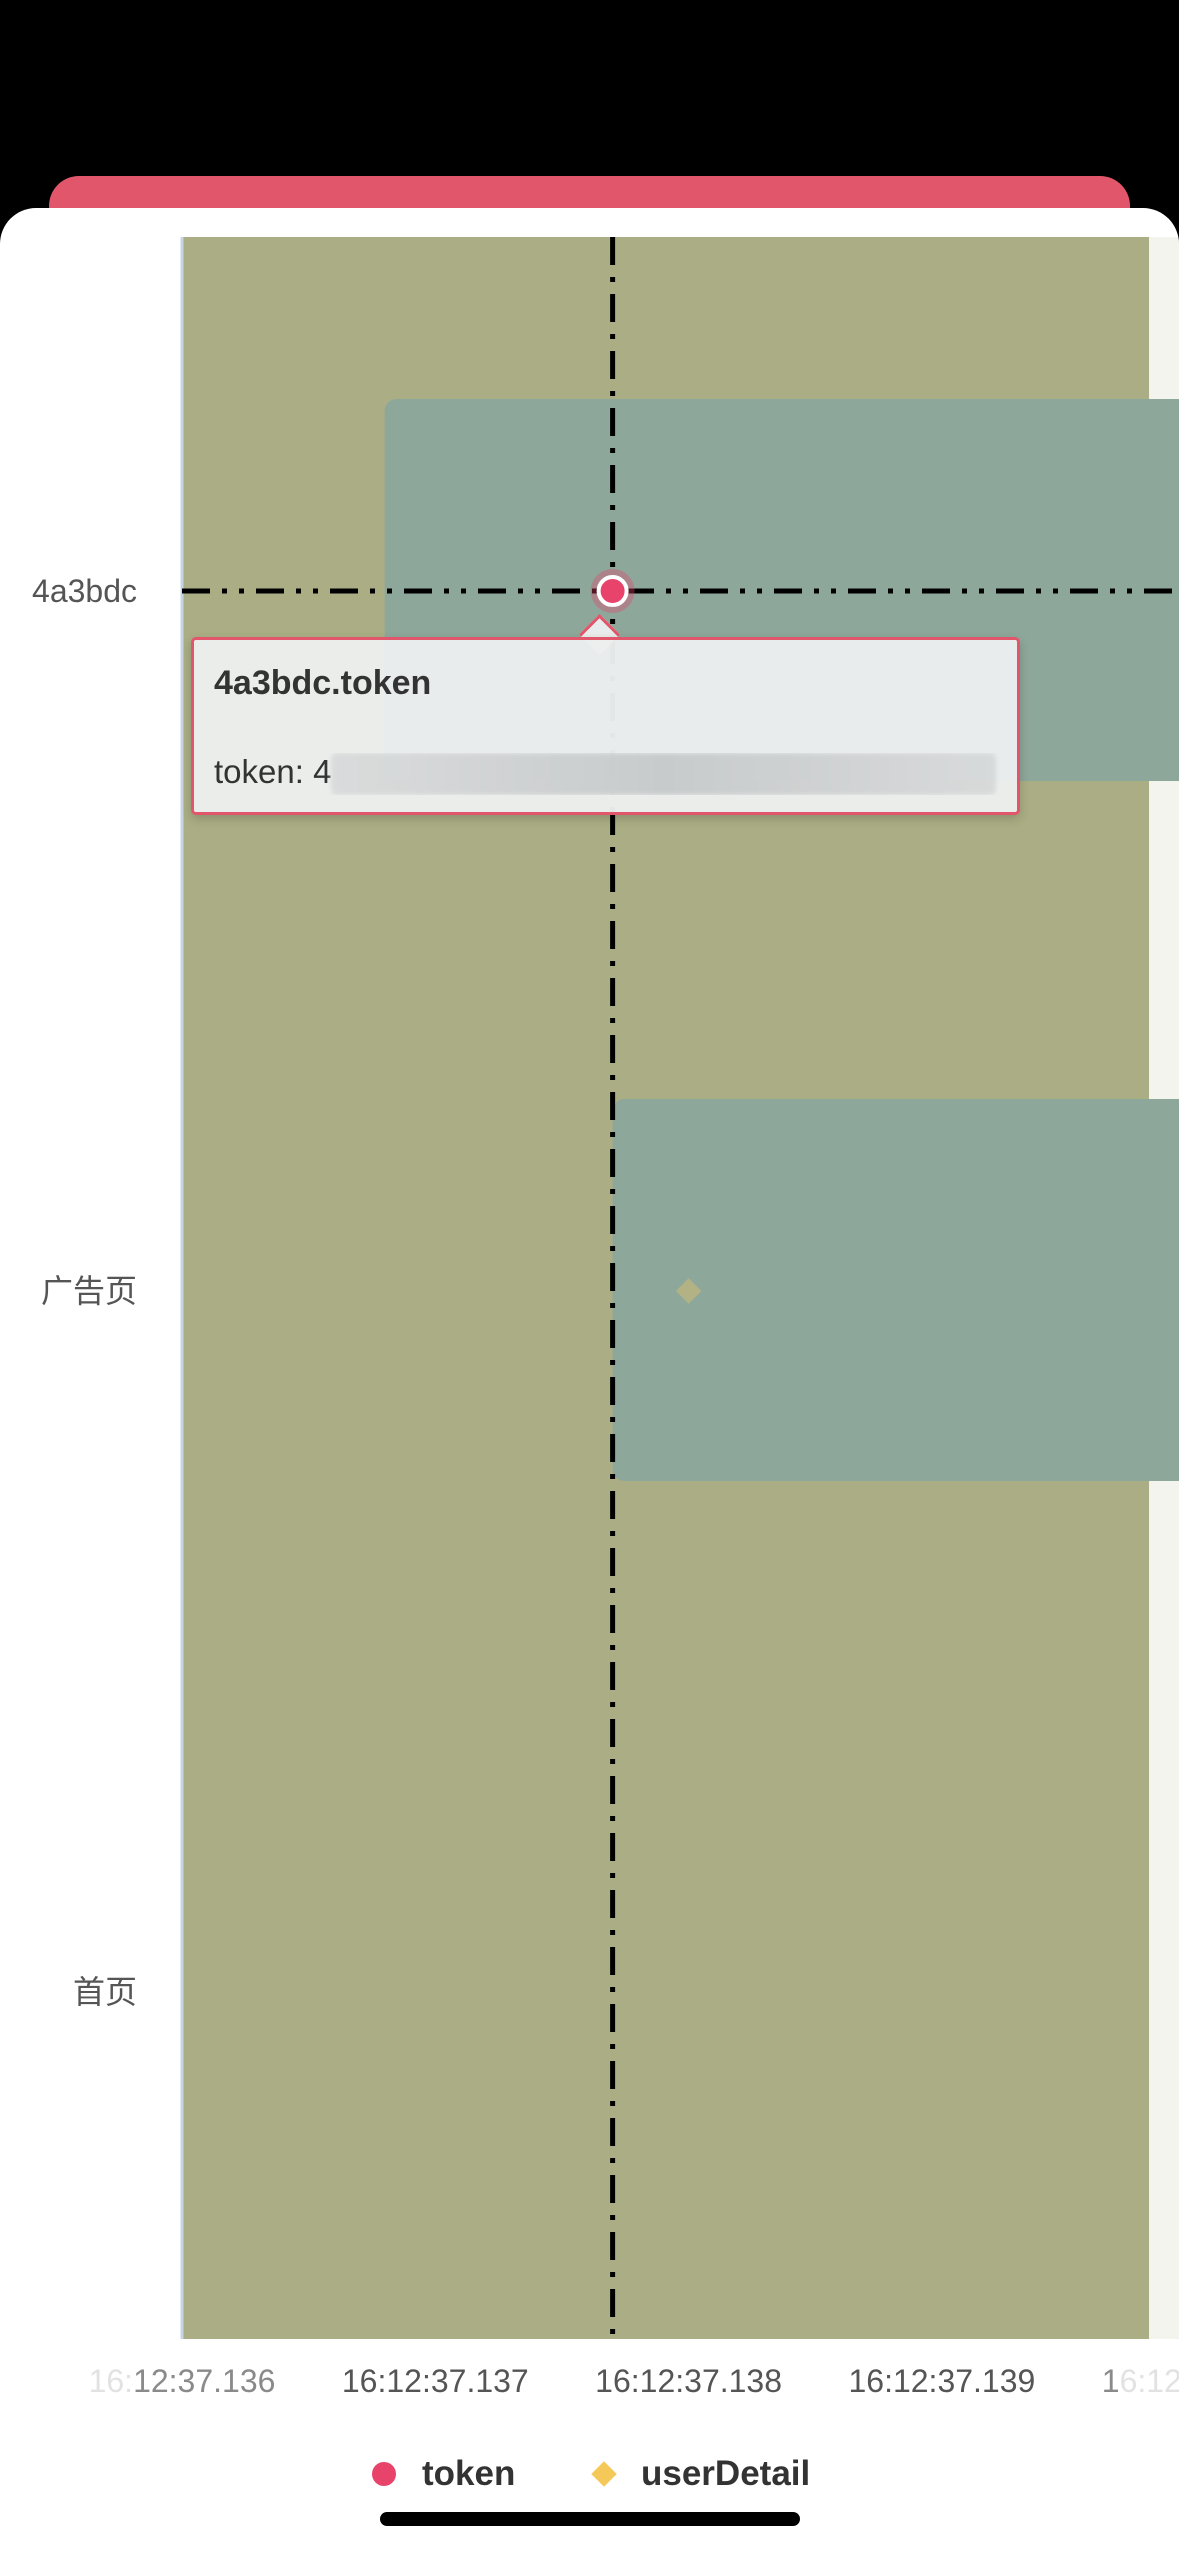 This screenshot has width=1179, height=2556. What do you see at coordinates (323, 683) in the screenshot?
I see `tooltip-title: 4a3bdc.token` at bounding box center [323, 683].